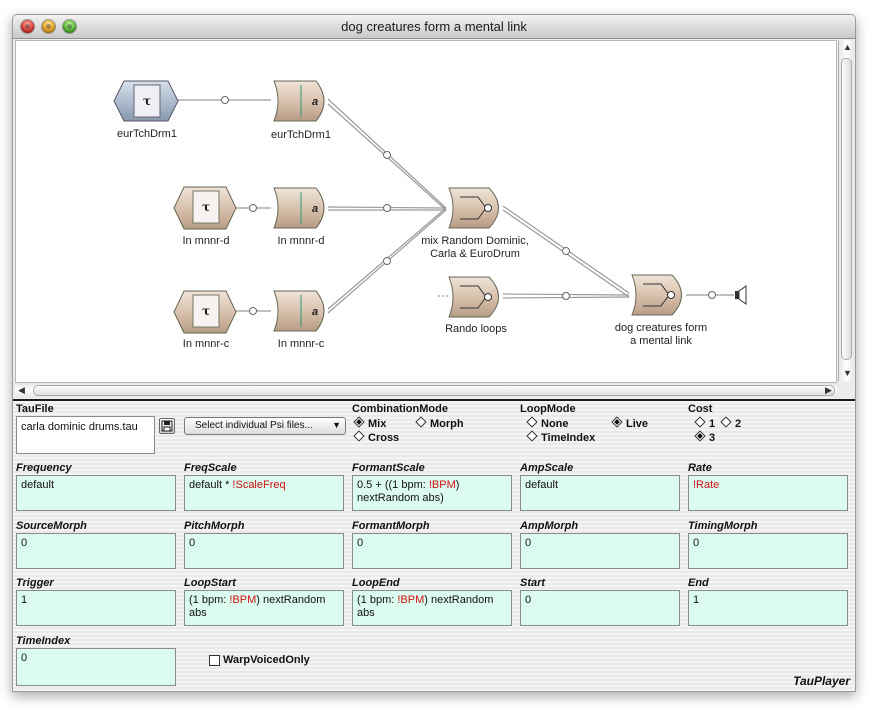 The image size is (874, 711). What do you see at coordinates (85, 435) in the screenshot?
I see `taufile-field: carla dominic drums.tau` at bounding box center [85, 435].